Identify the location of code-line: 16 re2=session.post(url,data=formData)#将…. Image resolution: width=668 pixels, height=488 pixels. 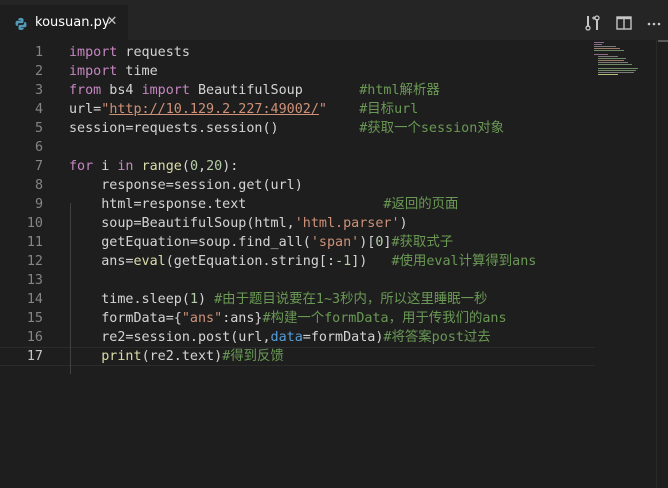
(297, 337).